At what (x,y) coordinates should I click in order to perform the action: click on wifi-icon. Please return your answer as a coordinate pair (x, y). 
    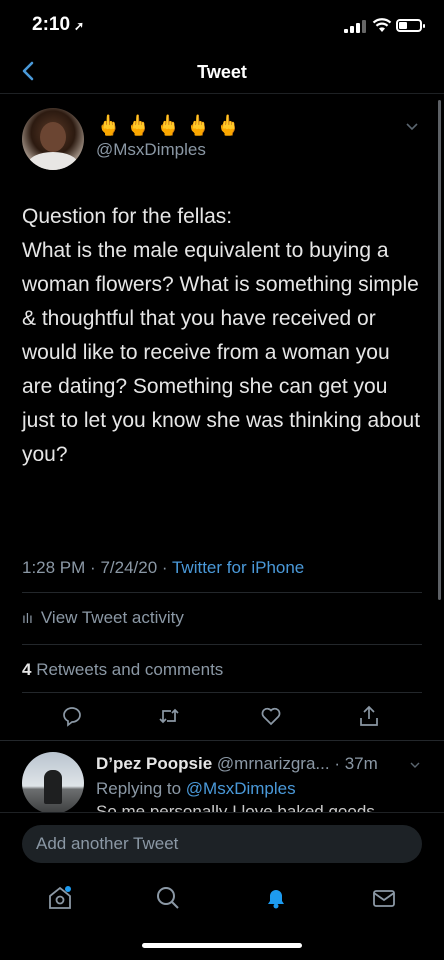
    Looking at the image, I should click on (382, 25).